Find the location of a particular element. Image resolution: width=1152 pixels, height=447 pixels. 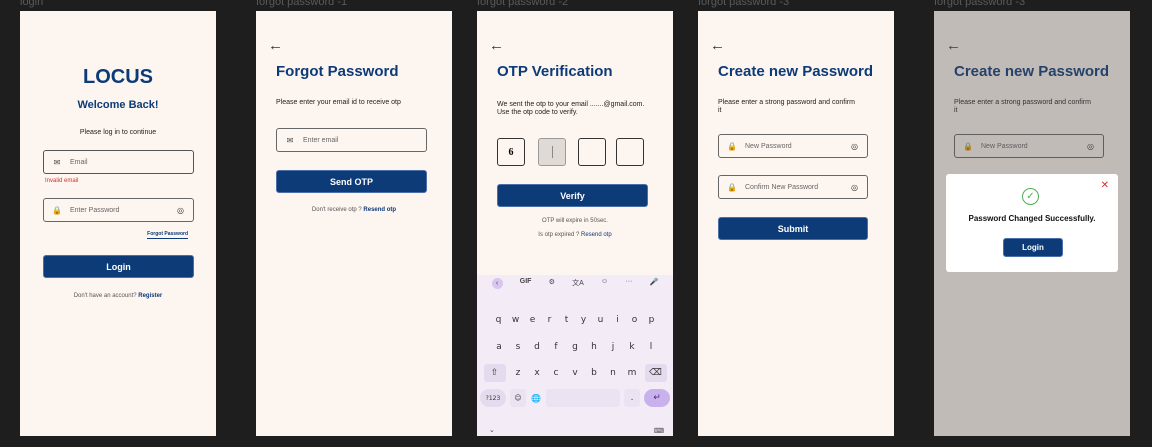

microphone-icon: 🎤 is located at coordinates (654, 283).